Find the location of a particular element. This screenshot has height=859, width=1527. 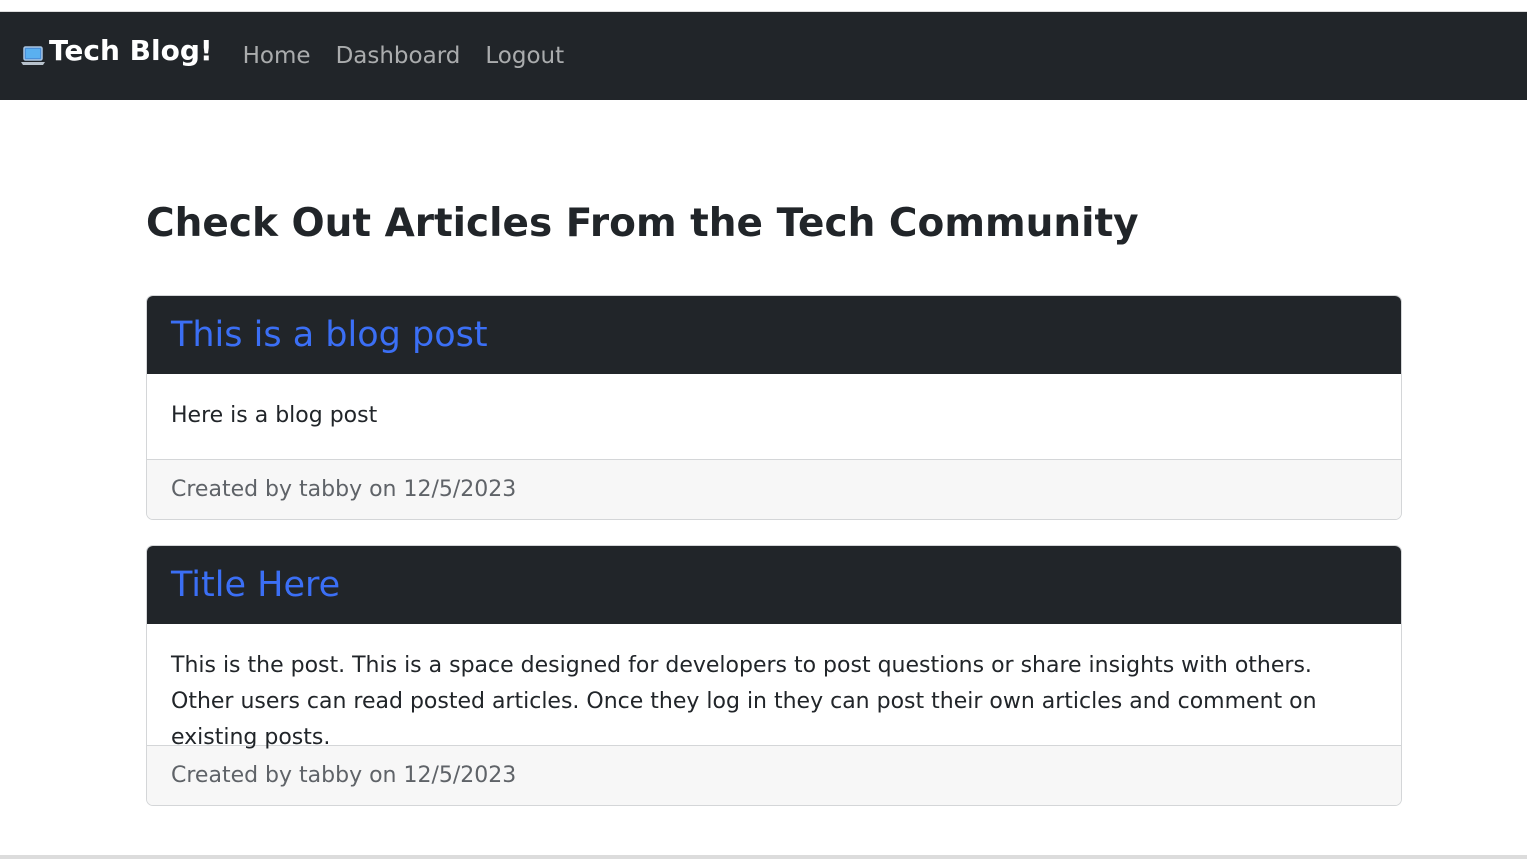

browser-bottom-edge is located at coordinates (763, 857).